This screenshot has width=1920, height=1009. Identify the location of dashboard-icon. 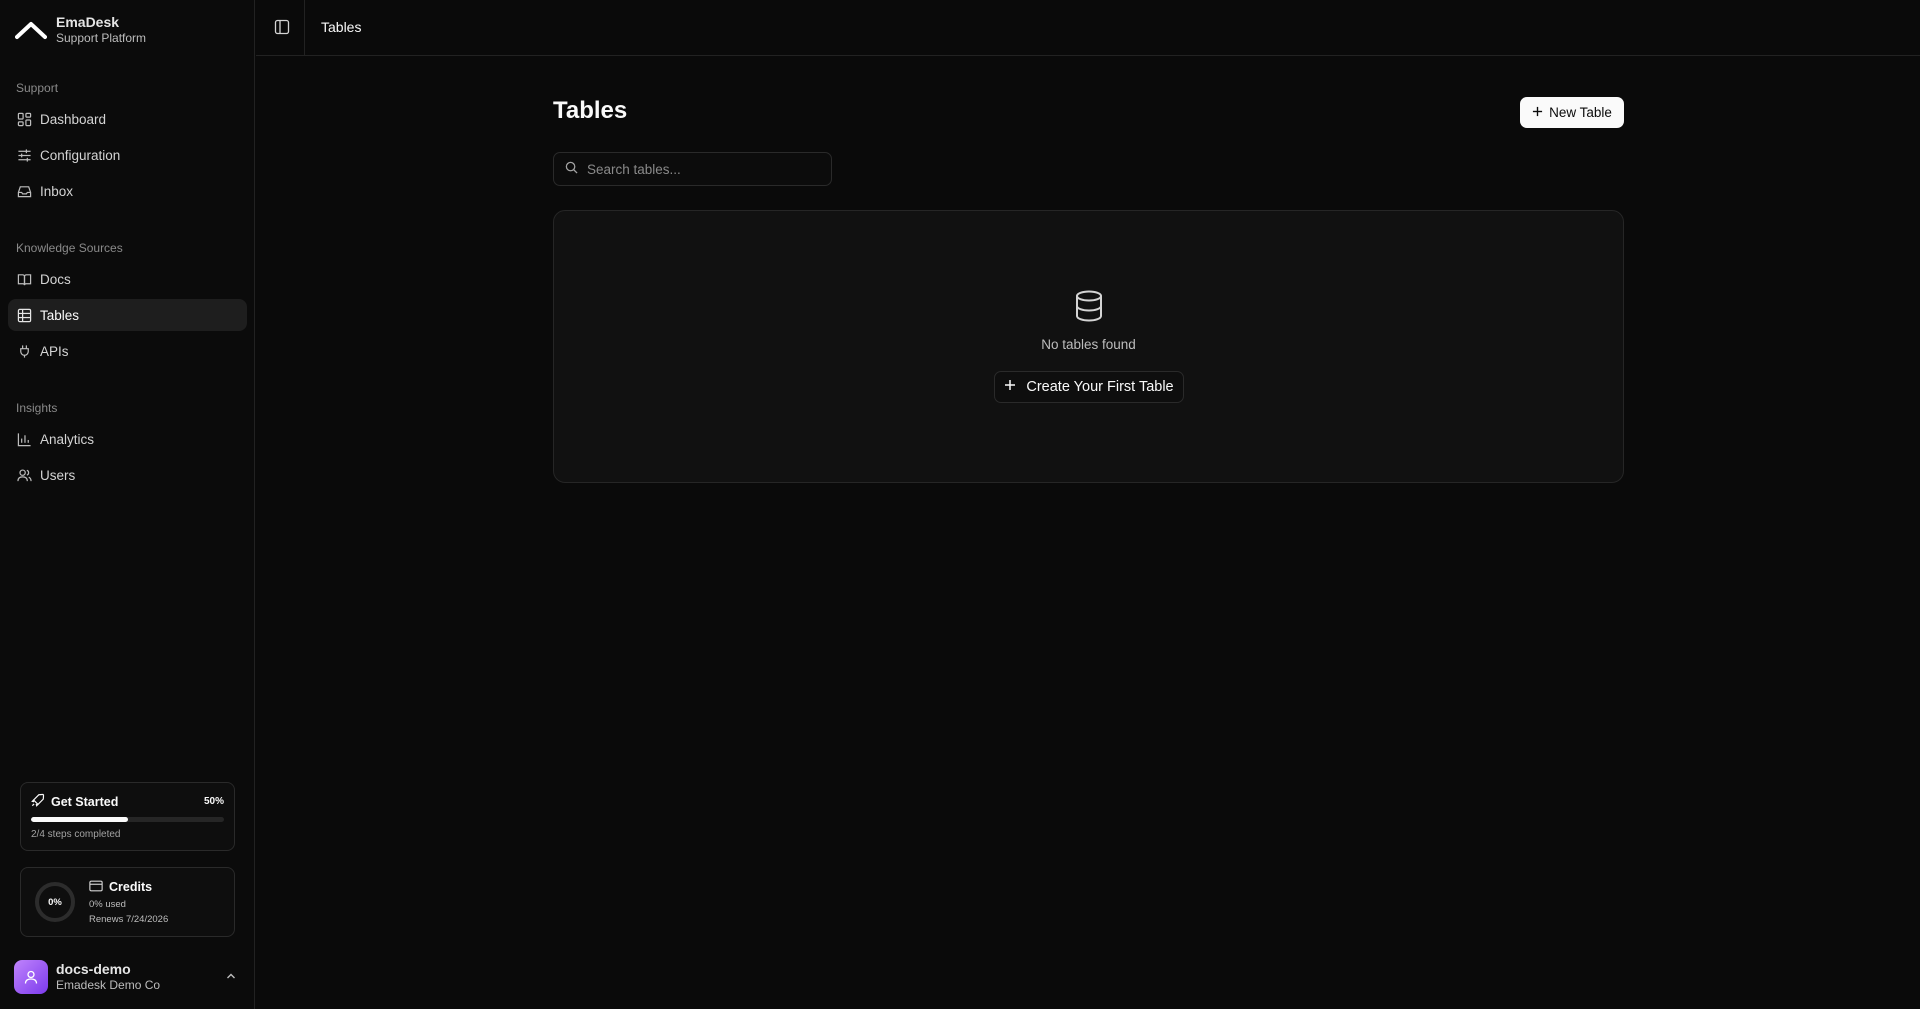
(24, 119).